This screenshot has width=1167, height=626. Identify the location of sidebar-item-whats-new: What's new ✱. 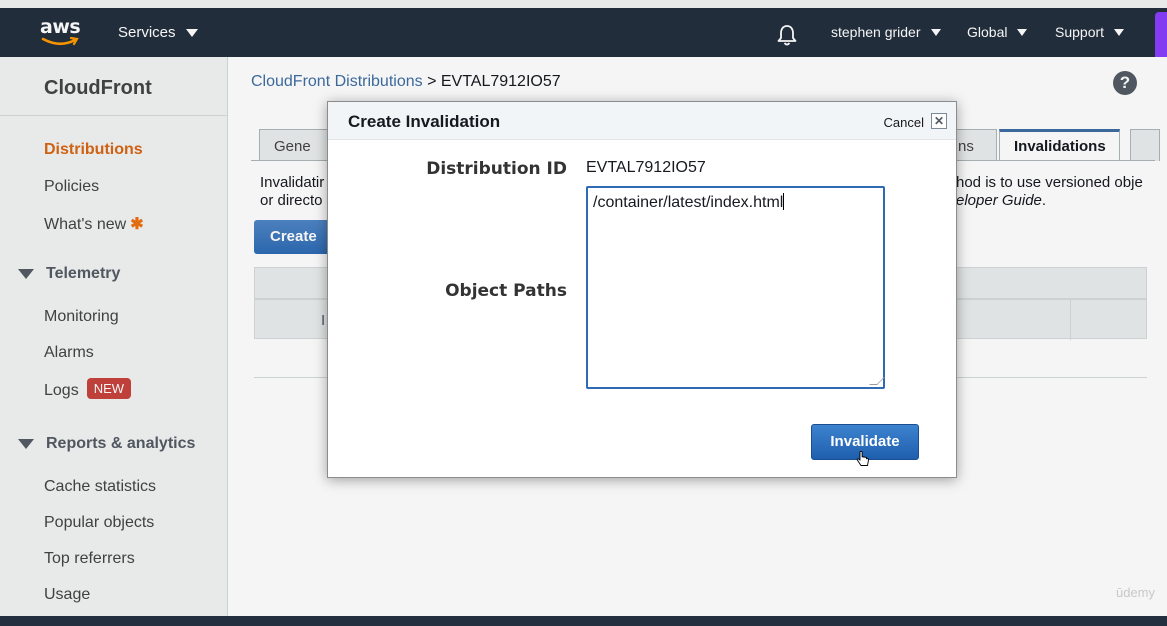
(94, 224).